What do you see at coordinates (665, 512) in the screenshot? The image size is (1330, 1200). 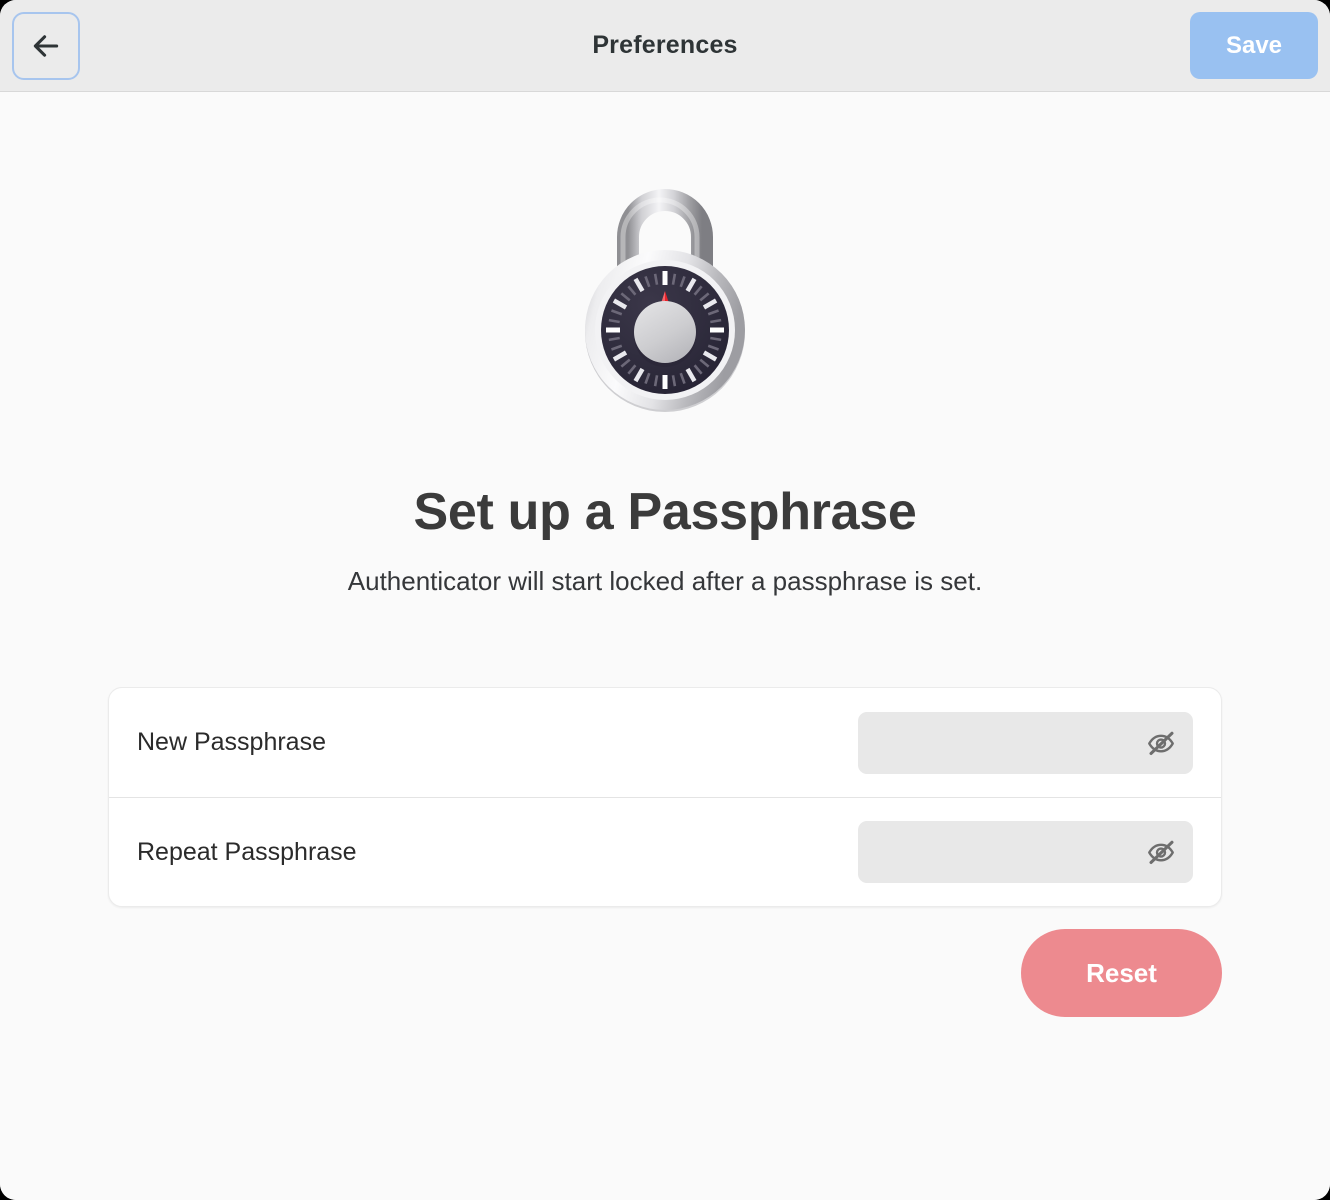 I see `page-title: Set up a Passphrase` at bounding box center [665, 512].